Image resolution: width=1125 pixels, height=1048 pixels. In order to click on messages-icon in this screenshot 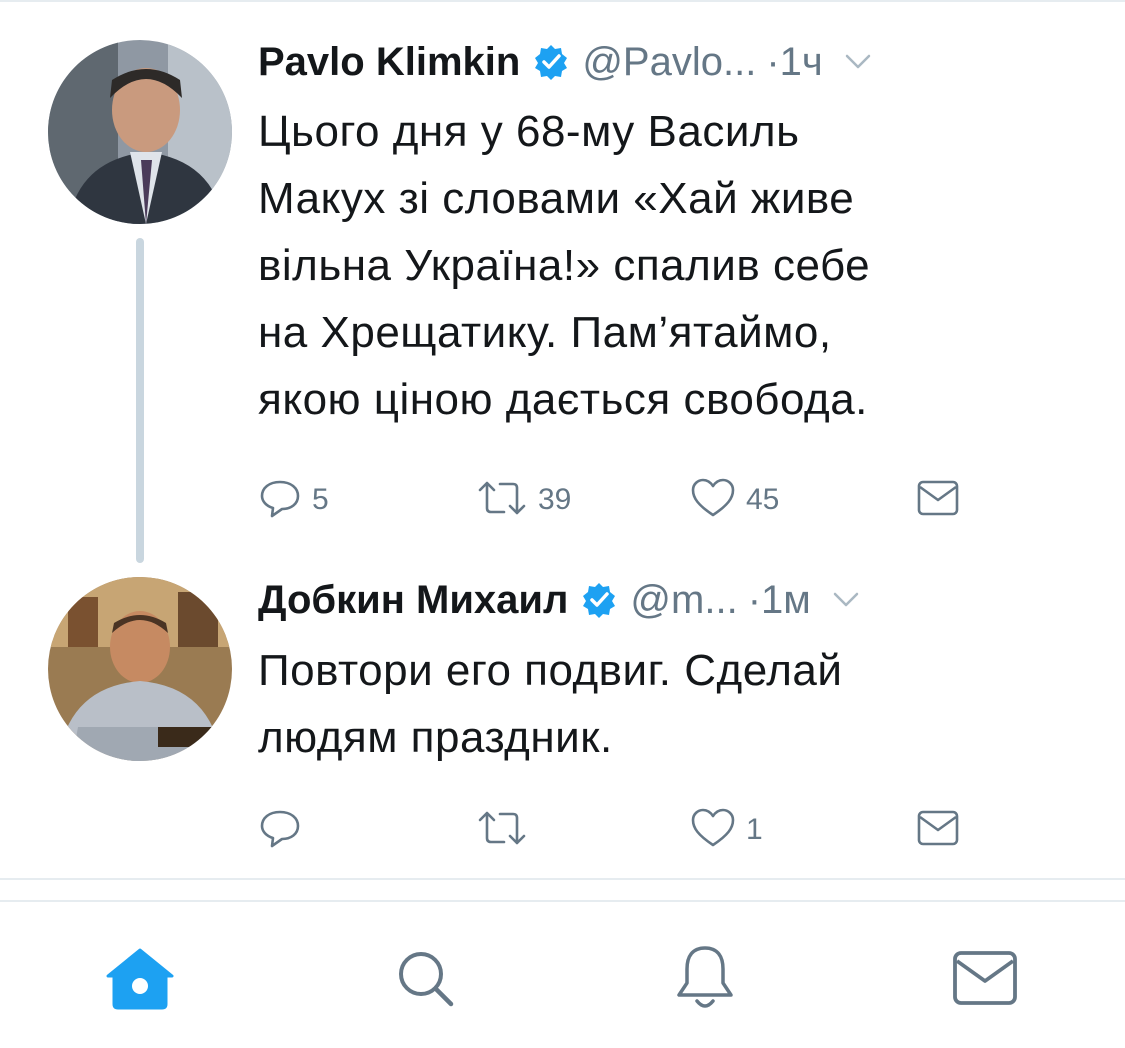, I will do `click(985, 980)`.